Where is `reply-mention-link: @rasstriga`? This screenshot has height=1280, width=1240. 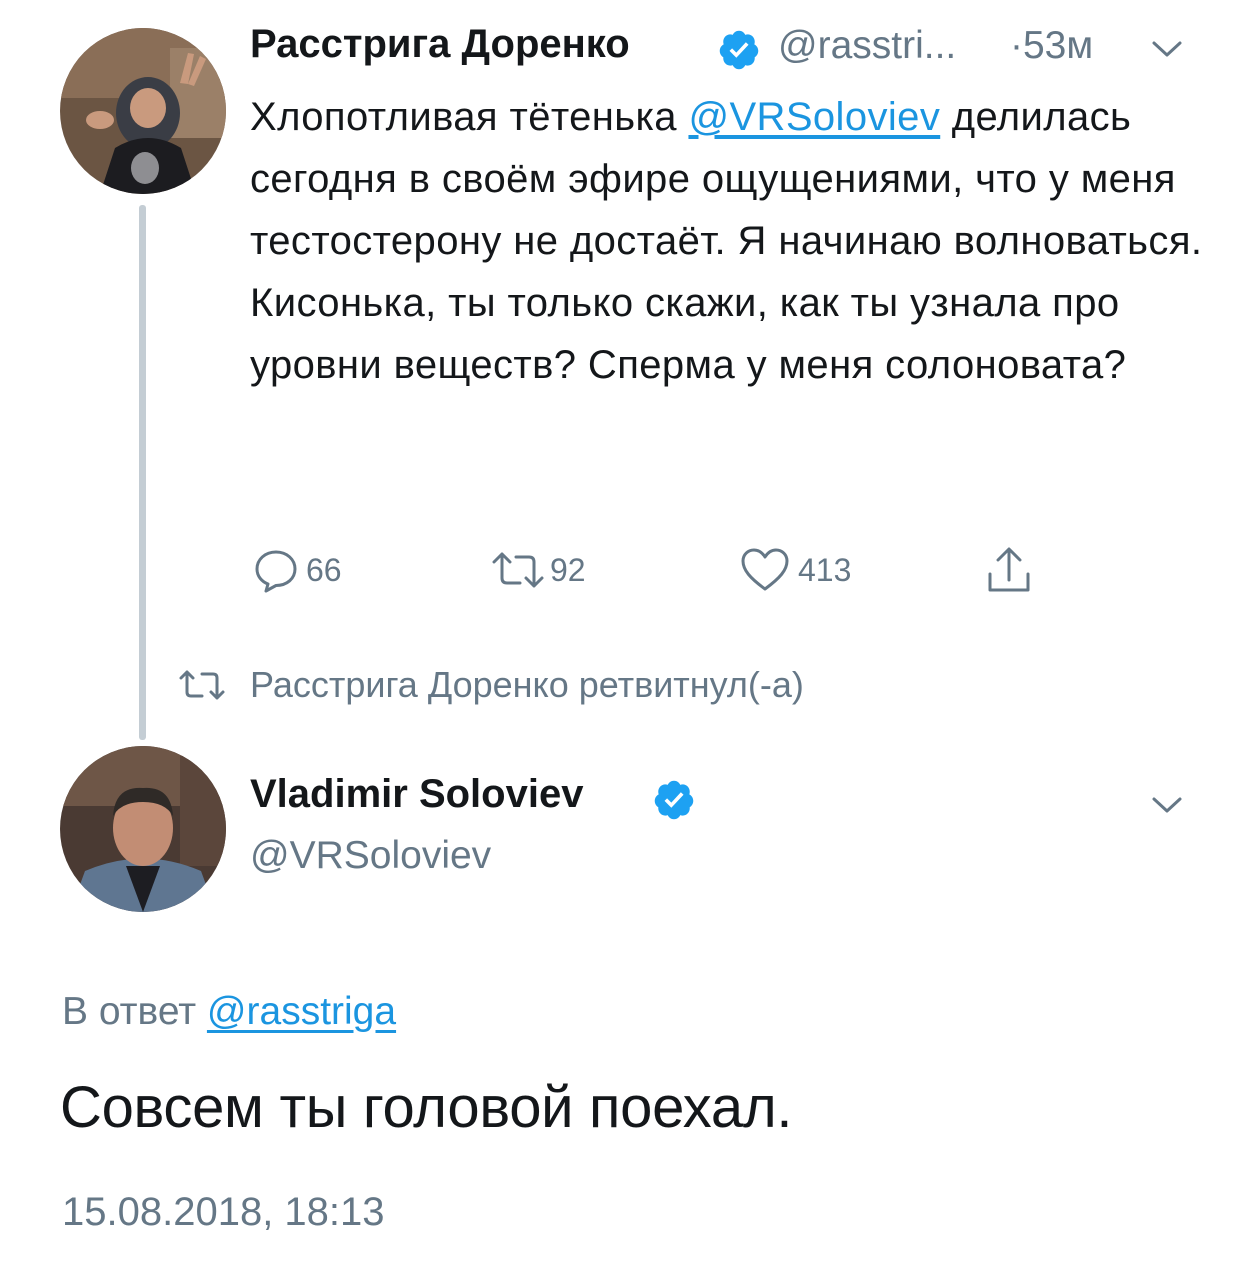 reply-mention-link: @rasstriga is located at coordinates (301, 1011).